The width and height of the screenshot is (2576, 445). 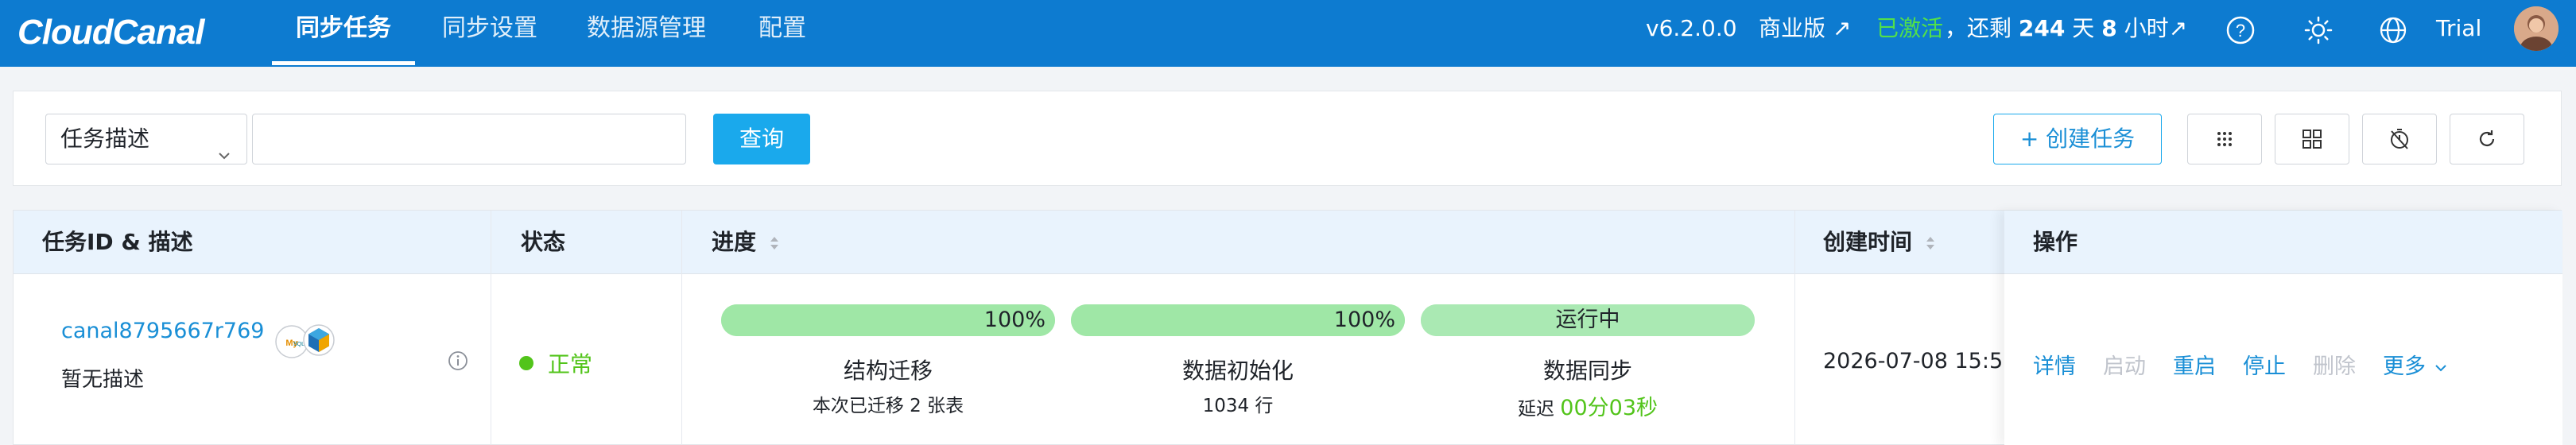 What do you see at coordinates (1238, 406) in the screenshot?
I see `progress-sub-data-init: 1034 行` at bounding box center [1238, 406].